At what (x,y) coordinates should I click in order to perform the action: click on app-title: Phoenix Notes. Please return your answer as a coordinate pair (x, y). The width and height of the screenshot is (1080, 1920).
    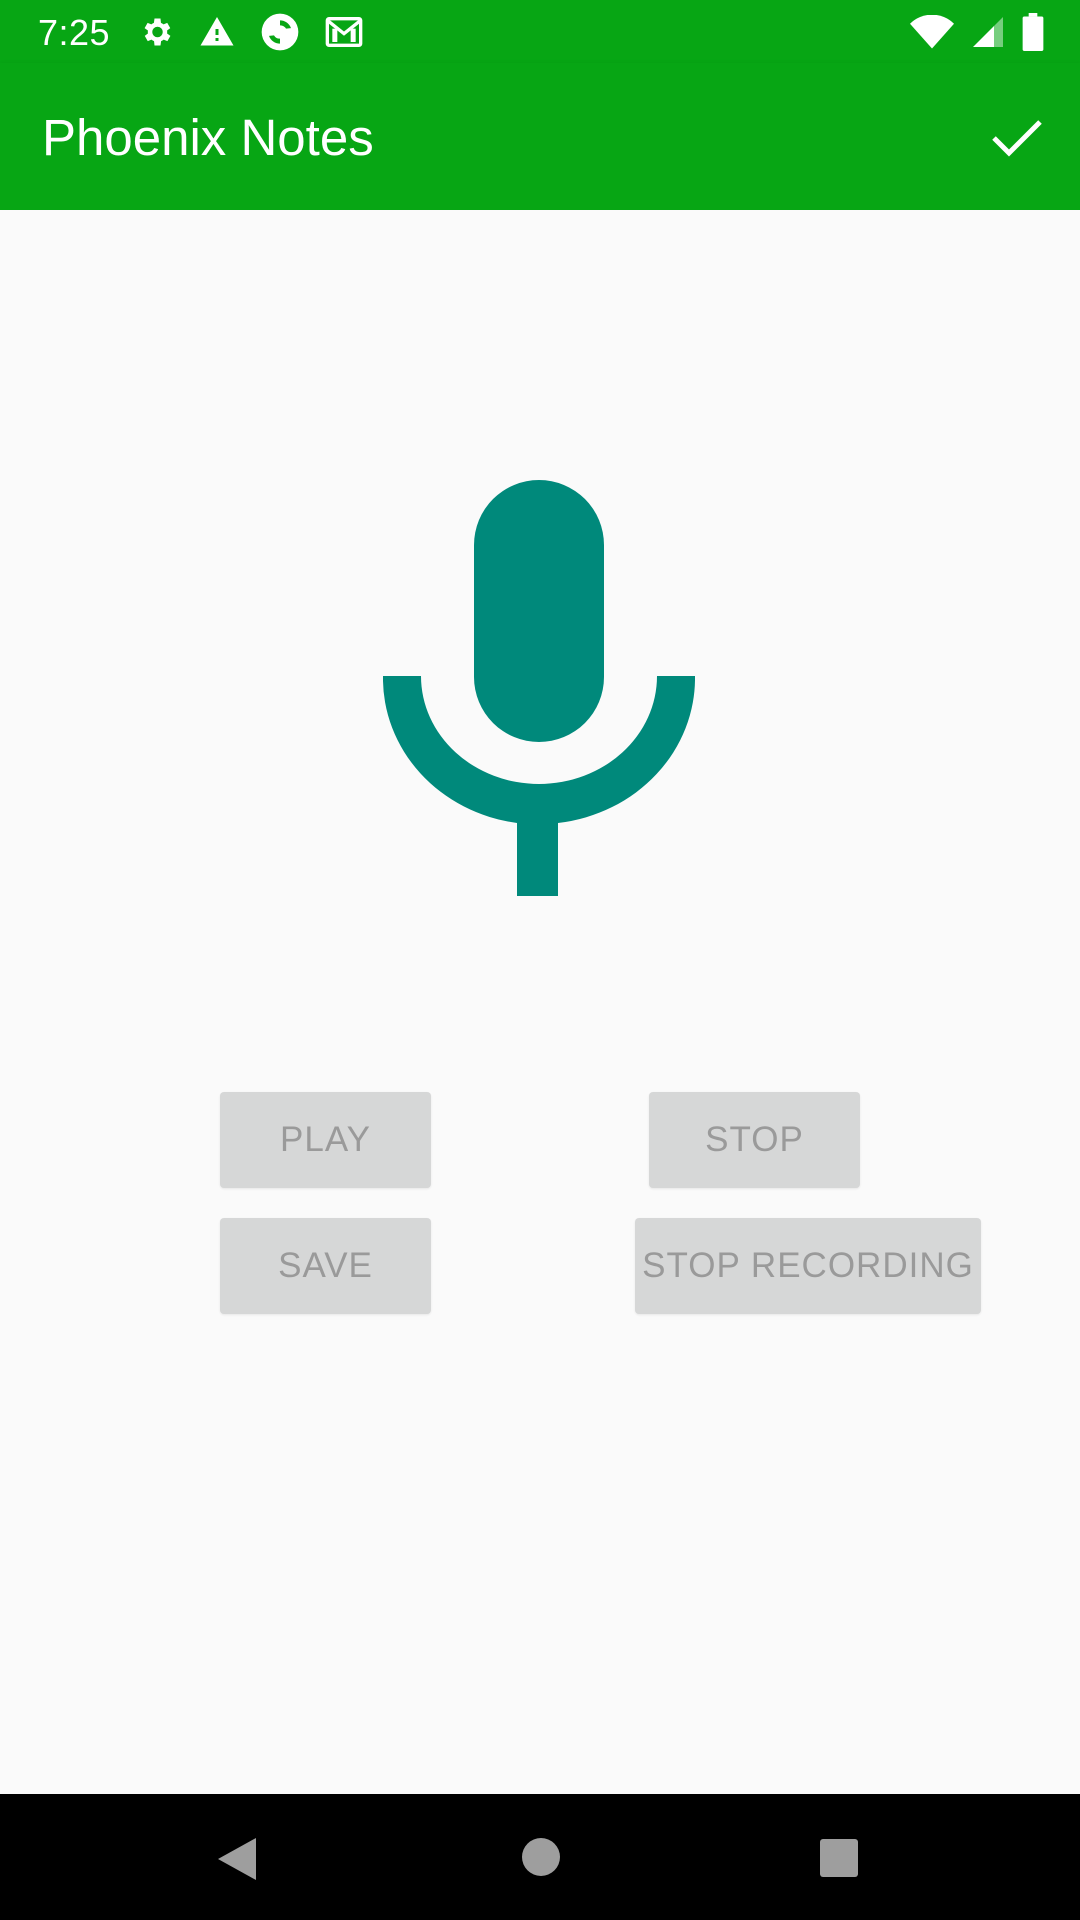
    Looking at the image, I should click on (208, 137).